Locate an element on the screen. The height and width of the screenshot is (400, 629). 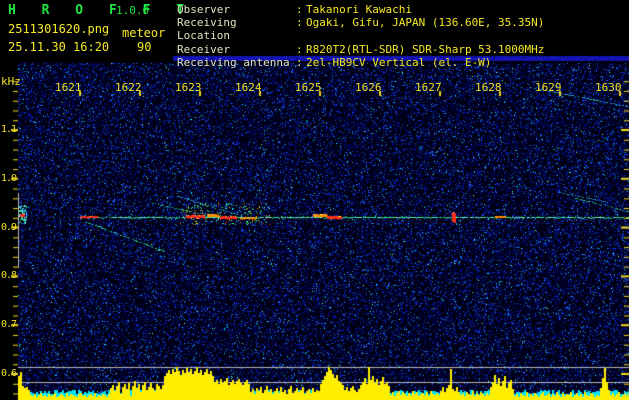
freq-axis-unit: kHz is located at coordinates (11, 81).